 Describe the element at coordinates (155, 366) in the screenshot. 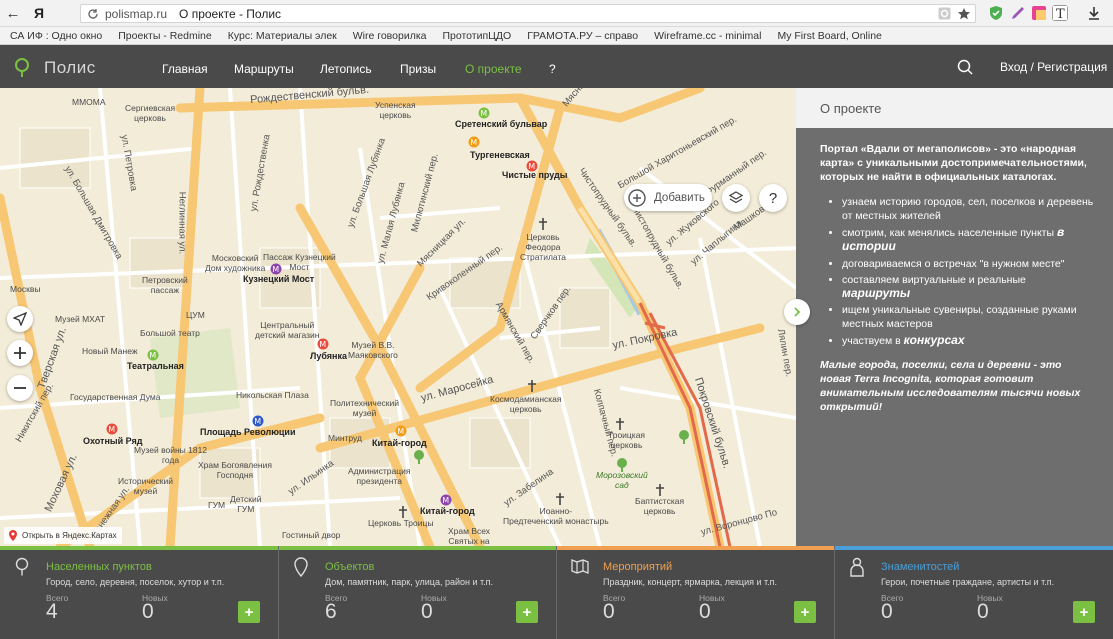

I see `map-label: Театральная` at that location.